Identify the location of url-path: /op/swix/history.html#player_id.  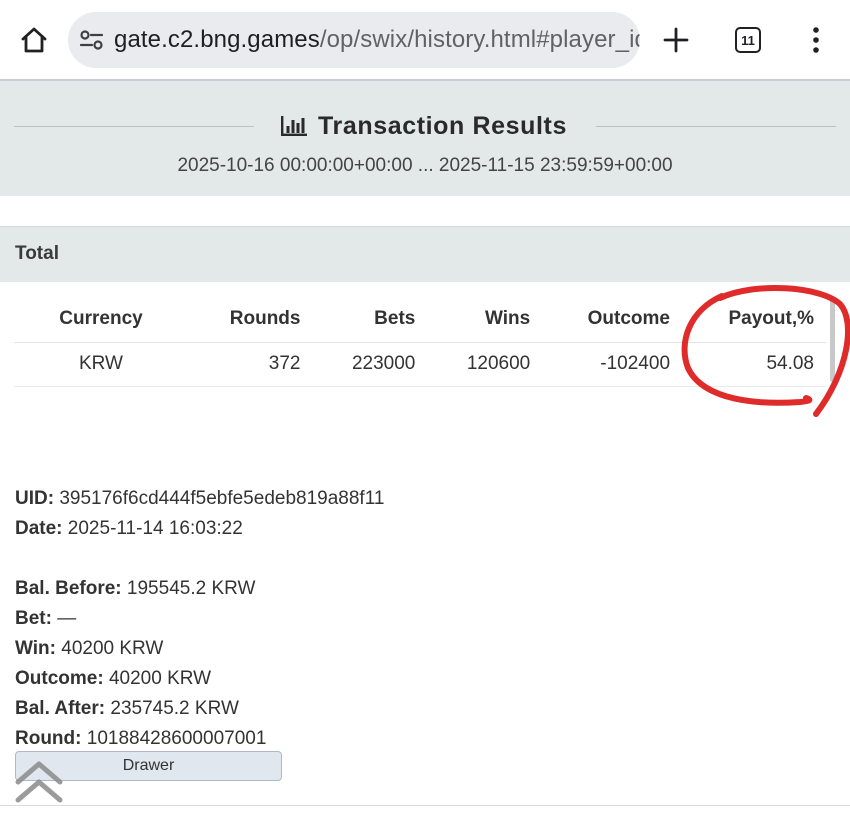
(479, 39).